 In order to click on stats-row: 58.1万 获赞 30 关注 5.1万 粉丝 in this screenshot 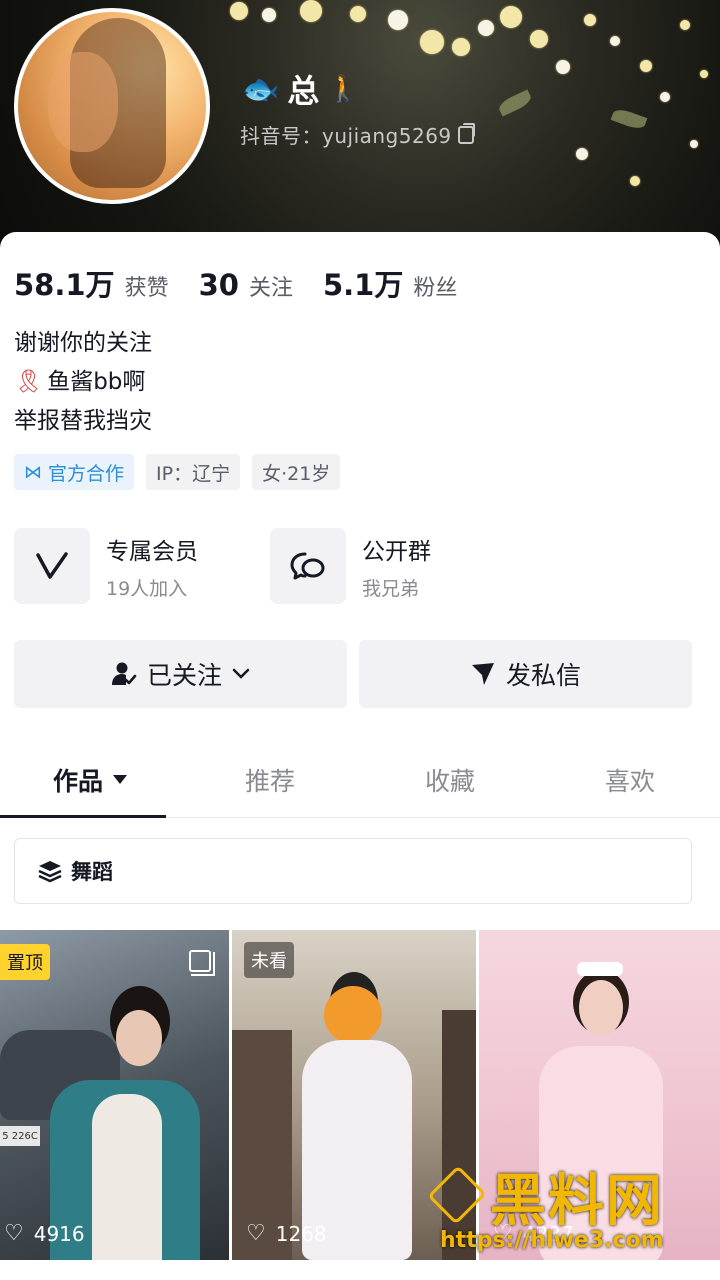, I will do `click(235, 283)`.